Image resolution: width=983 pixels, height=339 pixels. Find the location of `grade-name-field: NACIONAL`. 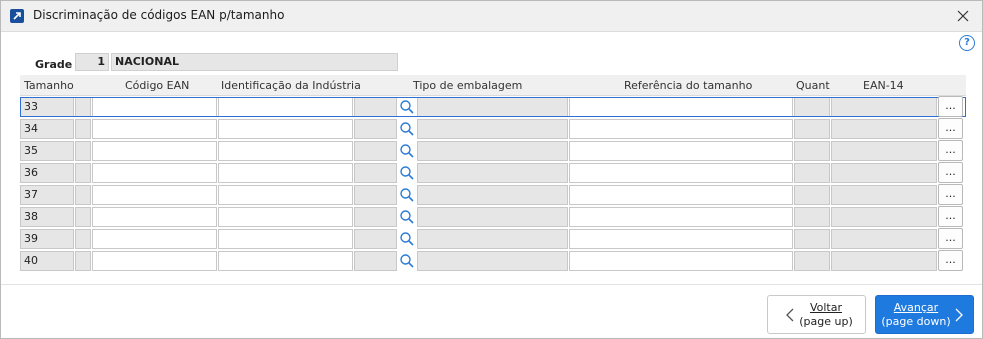

grade-name-field: NACIONAL is located at coordinates (254, 62).